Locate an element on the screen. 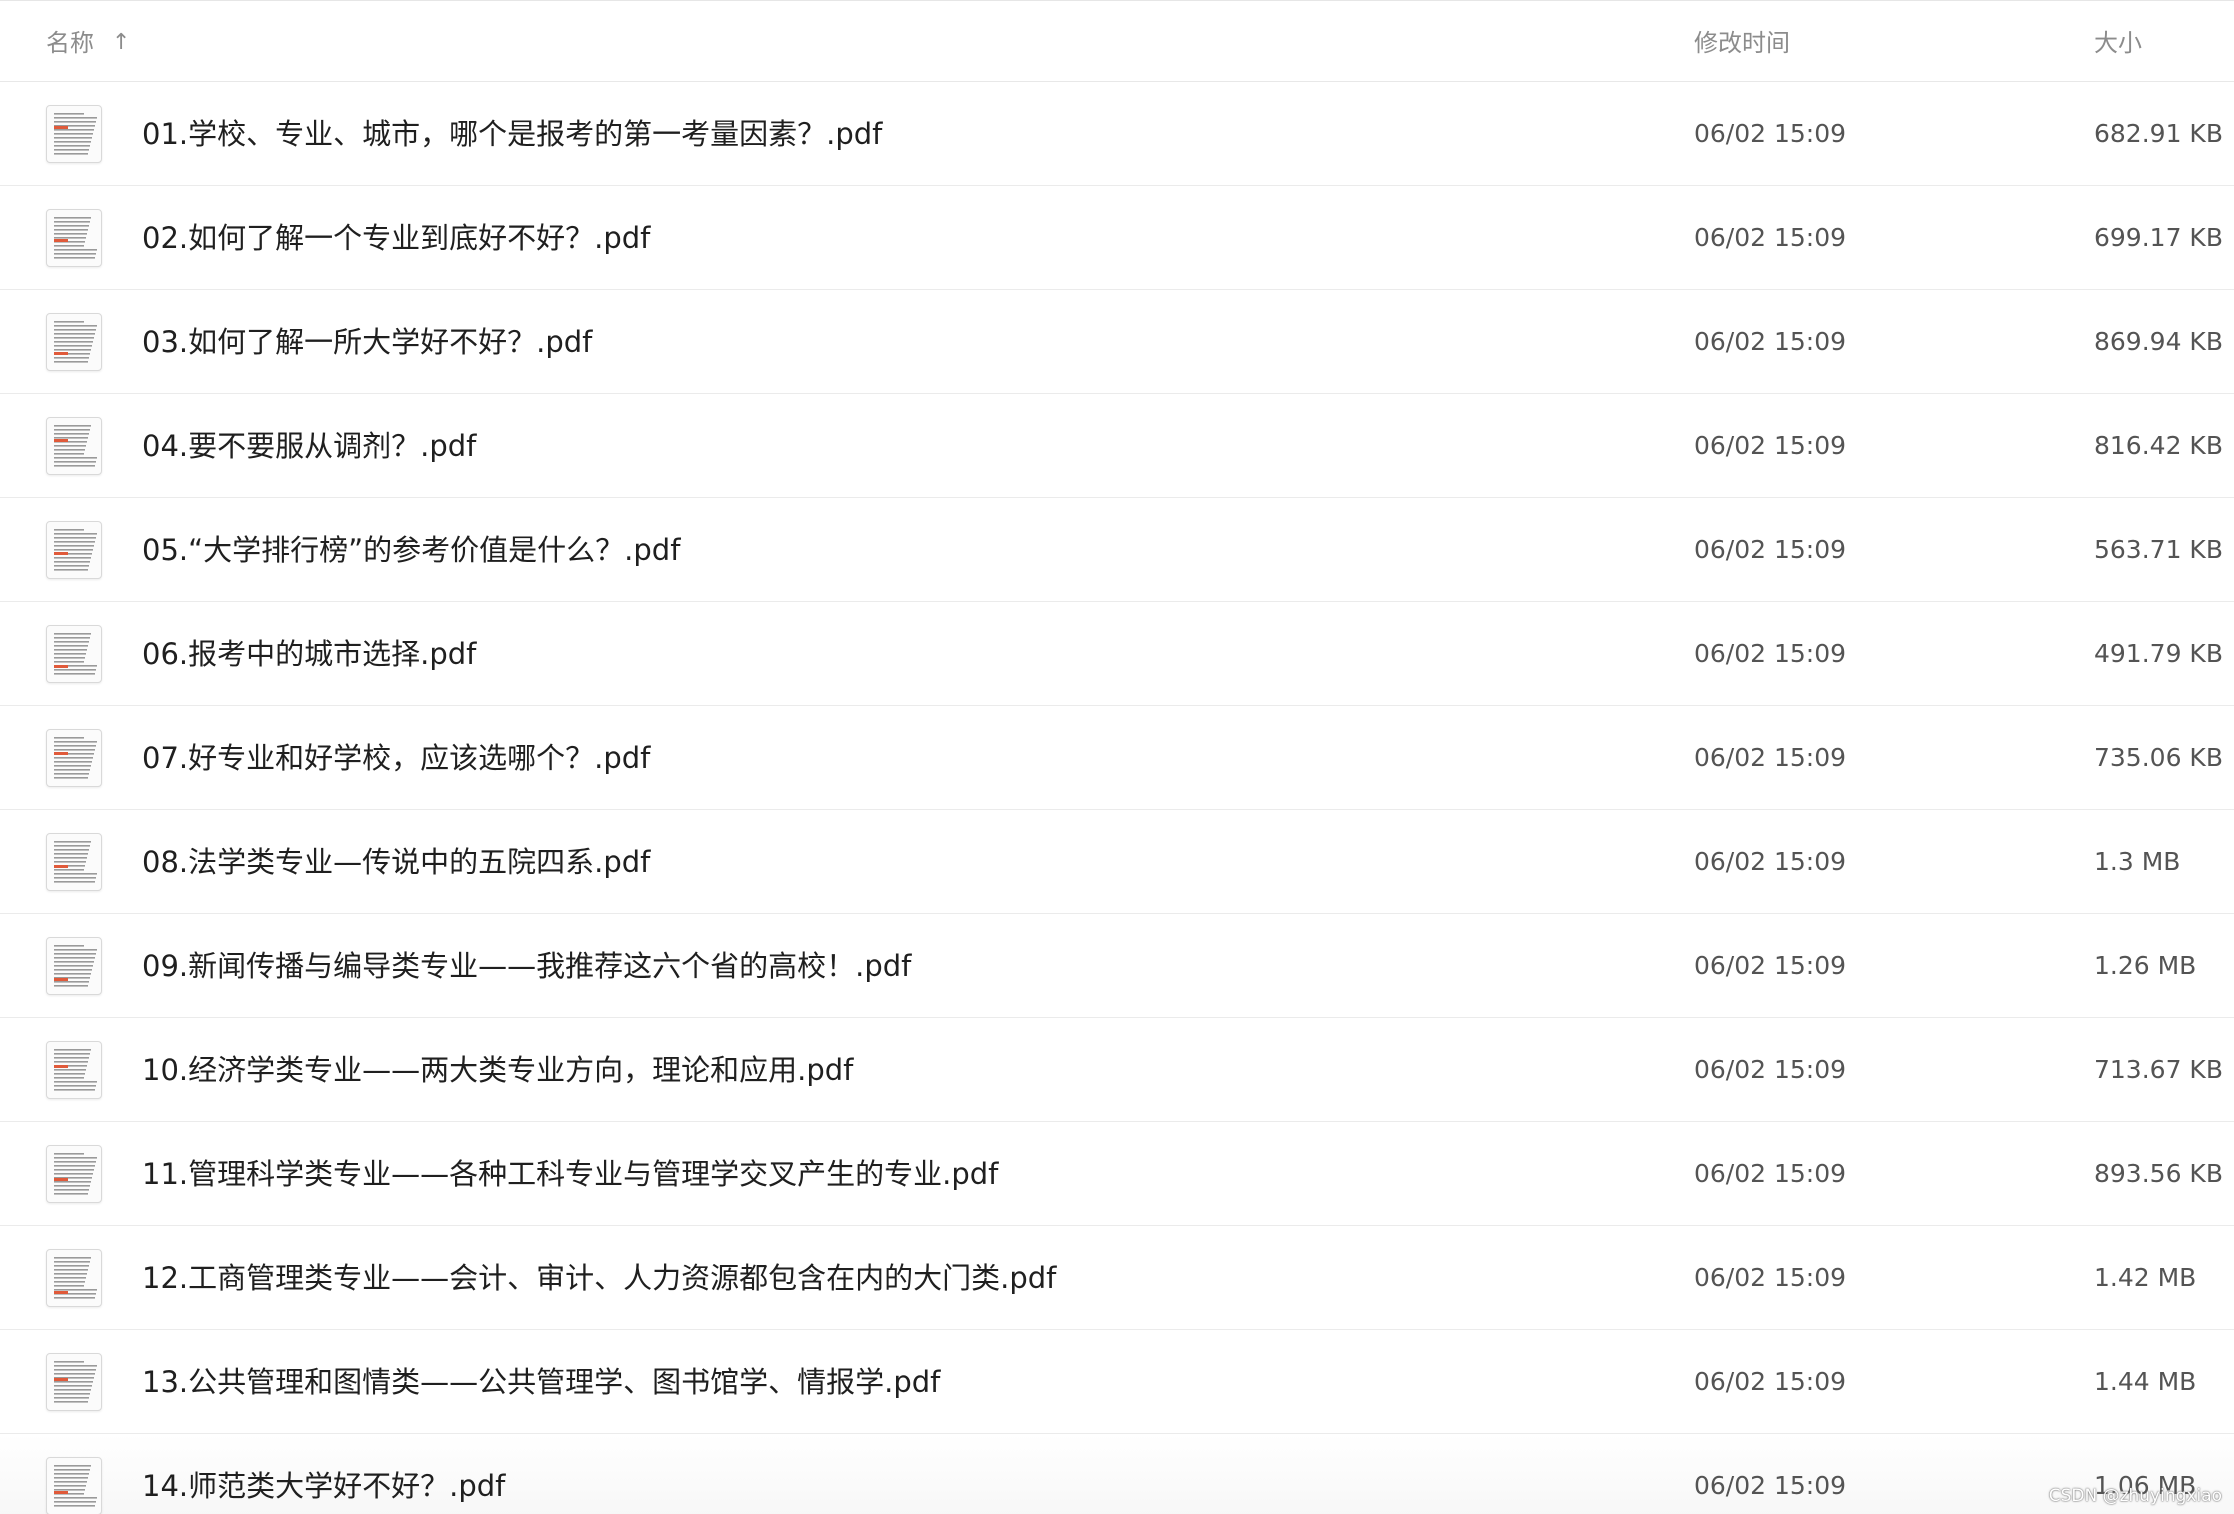 This screenshot has width=2234, height=1514. file-size: 893.56 KB is located at coordinates (2158, 1173).